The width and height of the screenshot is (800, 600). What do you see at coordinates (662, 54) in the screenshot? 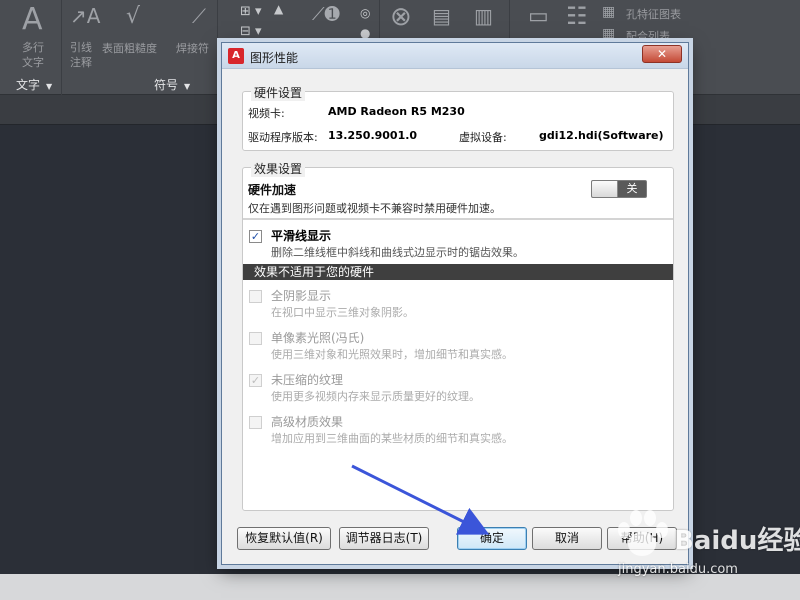
I see `close-button: ✕` at bounding box center [662, 54].